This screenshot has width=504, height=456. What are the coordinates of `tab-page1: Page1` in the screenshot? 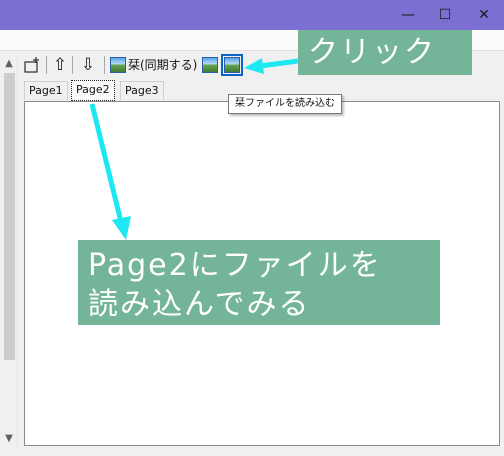 It's located at (46, 90).